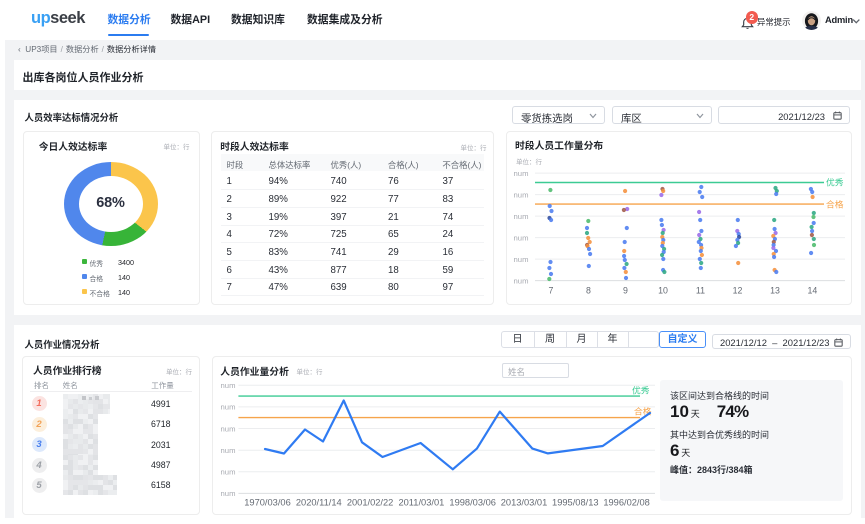 This screenshot has width=865, height=524. What do you see at coordinates (643, 411) in the screenshot?
I see `svg-text: 合格` at bounding box center [643, 411].